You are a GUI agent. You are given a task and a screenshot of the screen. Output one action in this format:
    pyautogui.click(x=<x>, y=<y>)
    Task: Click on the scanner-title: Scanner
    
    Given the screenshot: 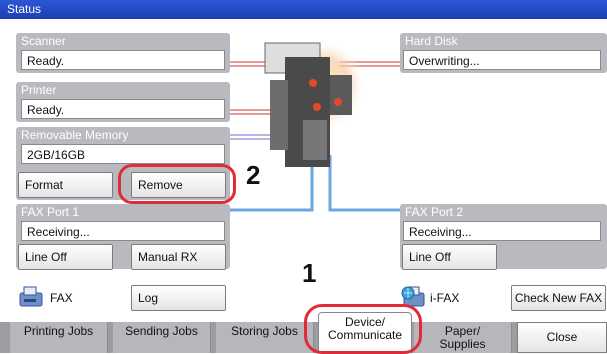 What is the action you would take?
    pyautogui.click(x=43, y=41)
    